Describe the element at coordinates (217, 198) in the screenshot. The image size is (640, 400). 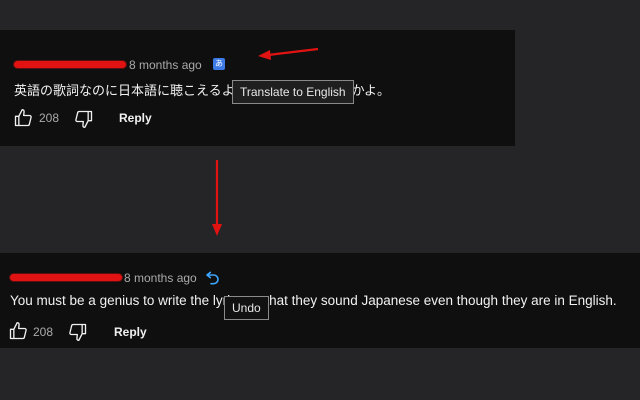
I see `arrow-down-to-translation` at that location.